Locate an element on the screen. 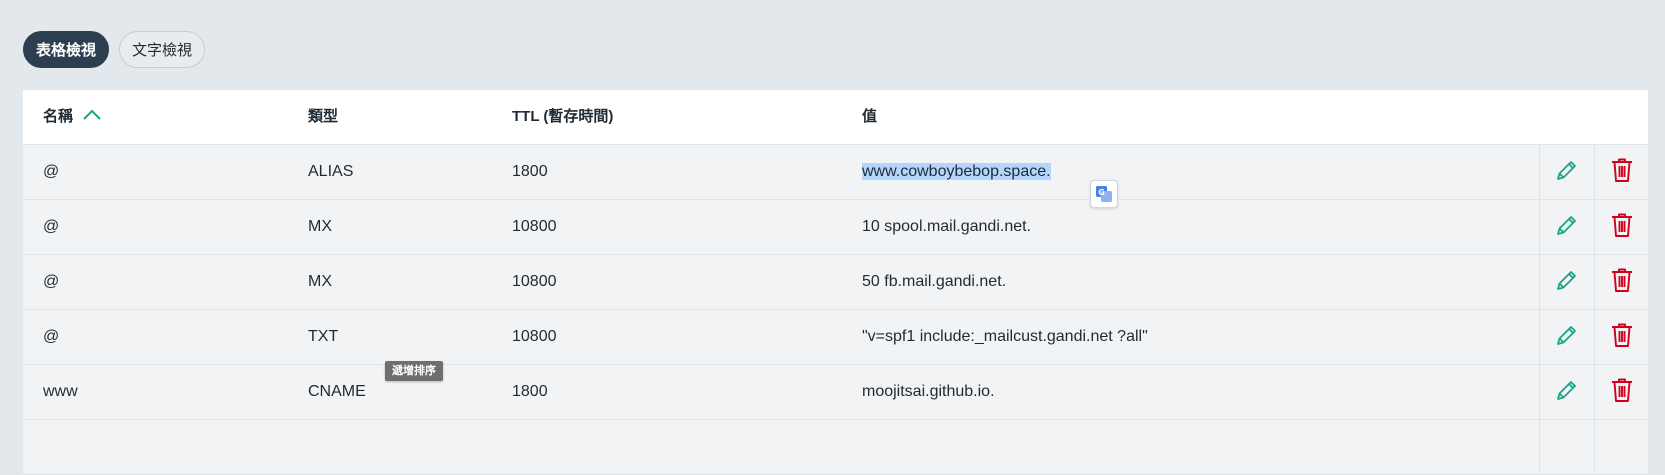  column-header-ttl: TTL (暫存時間) is located at coordinates (562, 117).